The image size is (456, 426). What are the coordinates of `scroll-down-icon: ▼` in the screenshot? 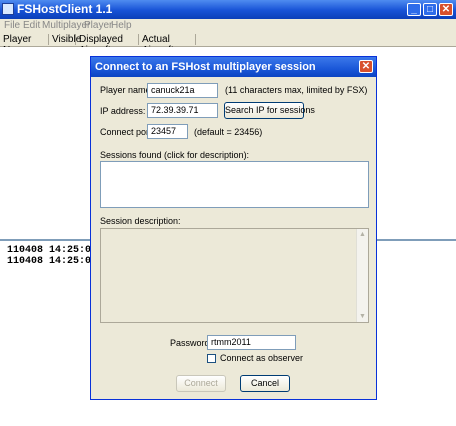 It's located at (362, 316).